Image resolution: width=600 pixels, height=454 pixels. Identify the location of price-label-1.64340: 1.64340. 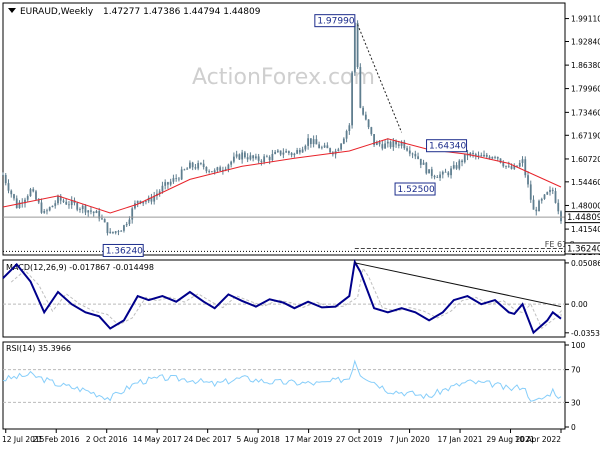
(447, 146).